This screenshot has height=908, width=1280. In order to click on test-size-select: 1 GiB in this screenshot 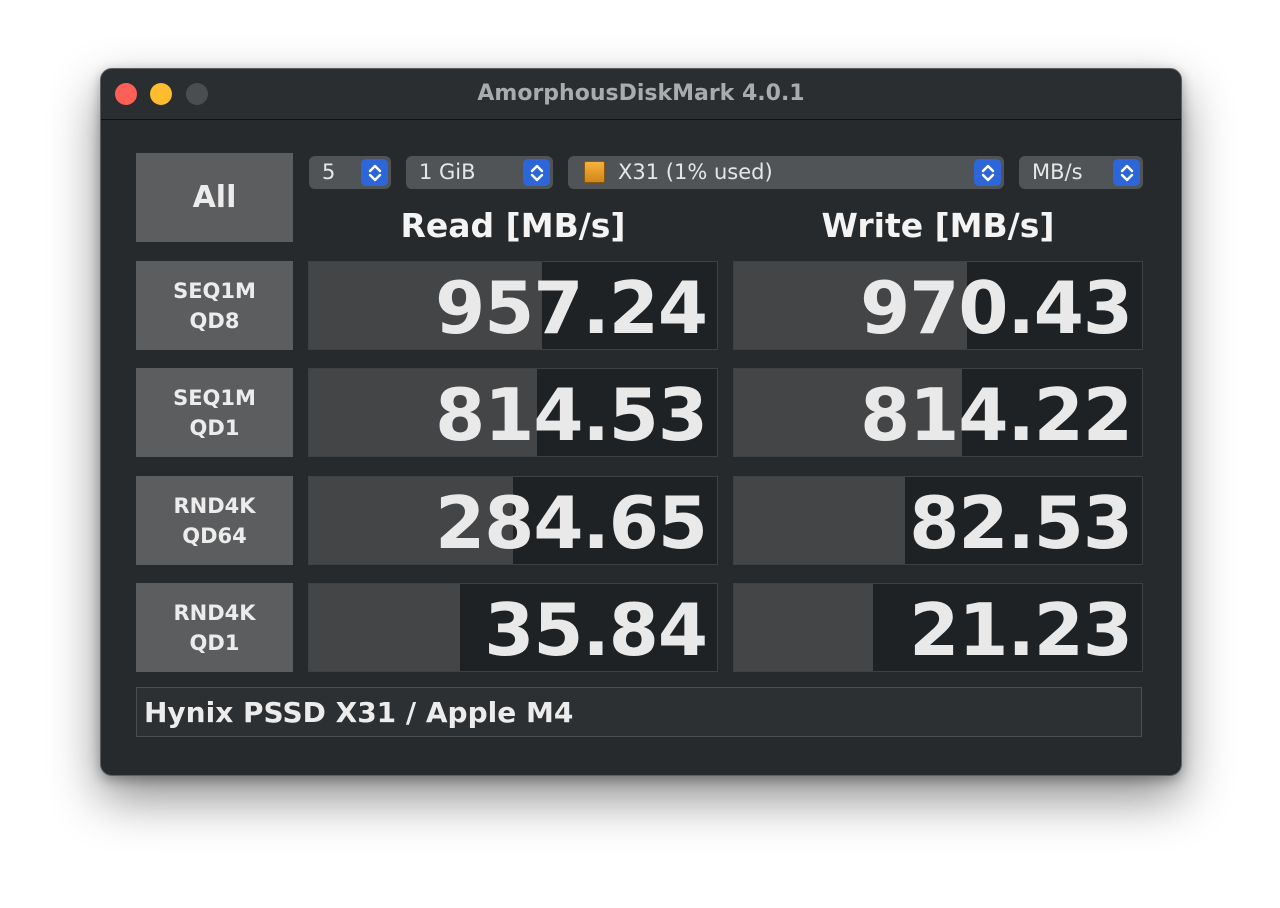, I will do `click(479, 172)`.